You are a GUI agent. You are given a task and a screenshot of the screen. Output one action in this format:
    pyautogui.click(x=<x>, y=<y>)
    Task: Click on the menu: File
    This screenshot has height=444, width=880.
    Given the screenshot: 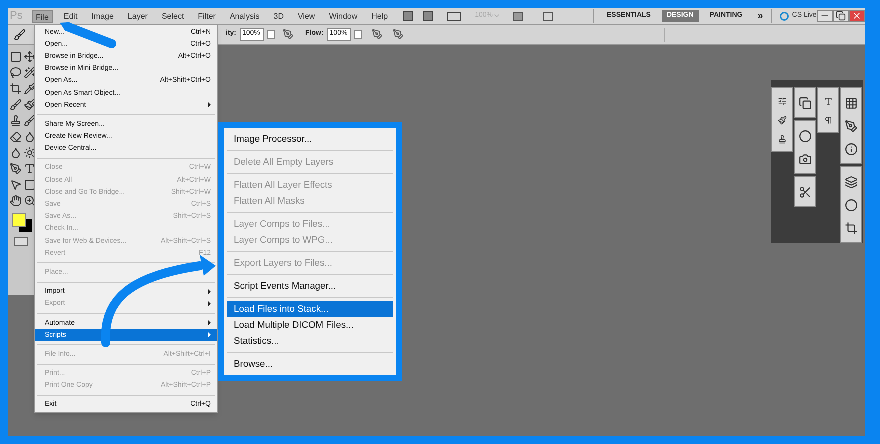 What is the action you would take?
    pyautogui.click(x=42, y=16)
    